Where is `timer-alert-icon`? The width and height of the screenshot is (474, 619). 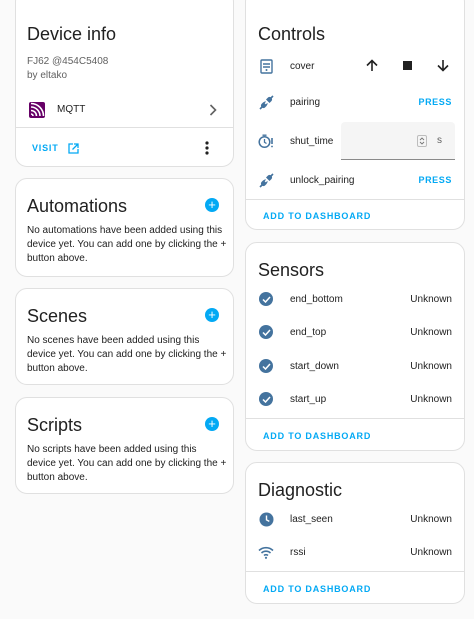
timer-alert-icon is located at coordinates (266, 141).